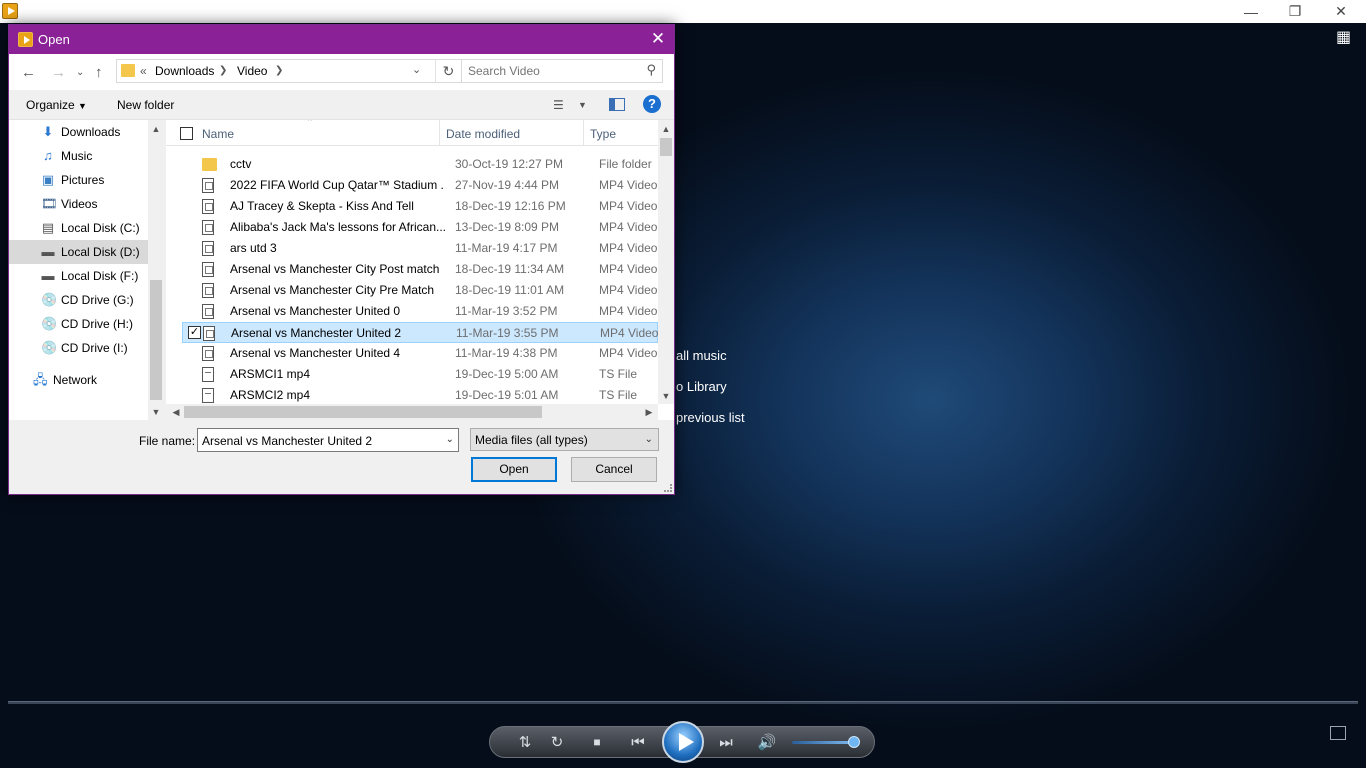 This screenshot has height=768, width=1366. Describe the element at coordinates (638, 742) in the screenshot. I see `previous-icon: ⏮` at that location.